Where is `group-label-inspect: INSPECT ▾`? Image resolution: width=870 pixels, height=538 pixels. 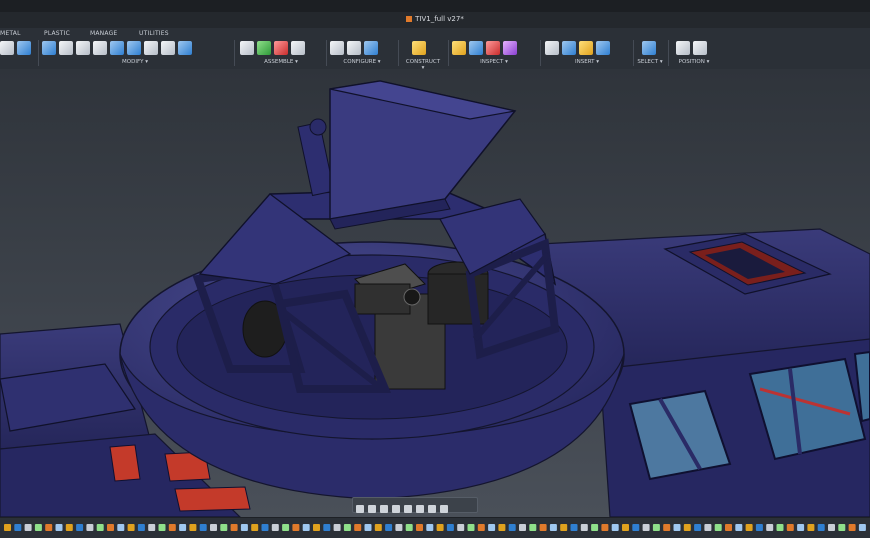
group-label-inspect: INSPECT ▾ is located at coordinates (494, 62).